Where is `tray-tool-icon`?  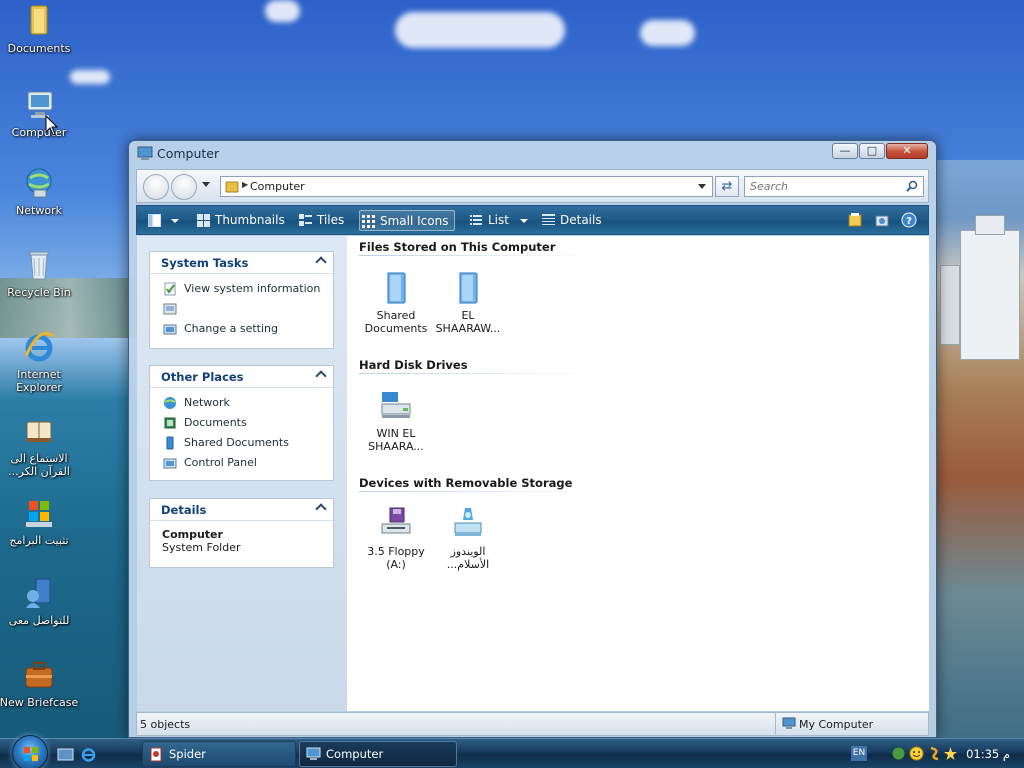
tray-tool-icon is located at coordinates (934, 753).